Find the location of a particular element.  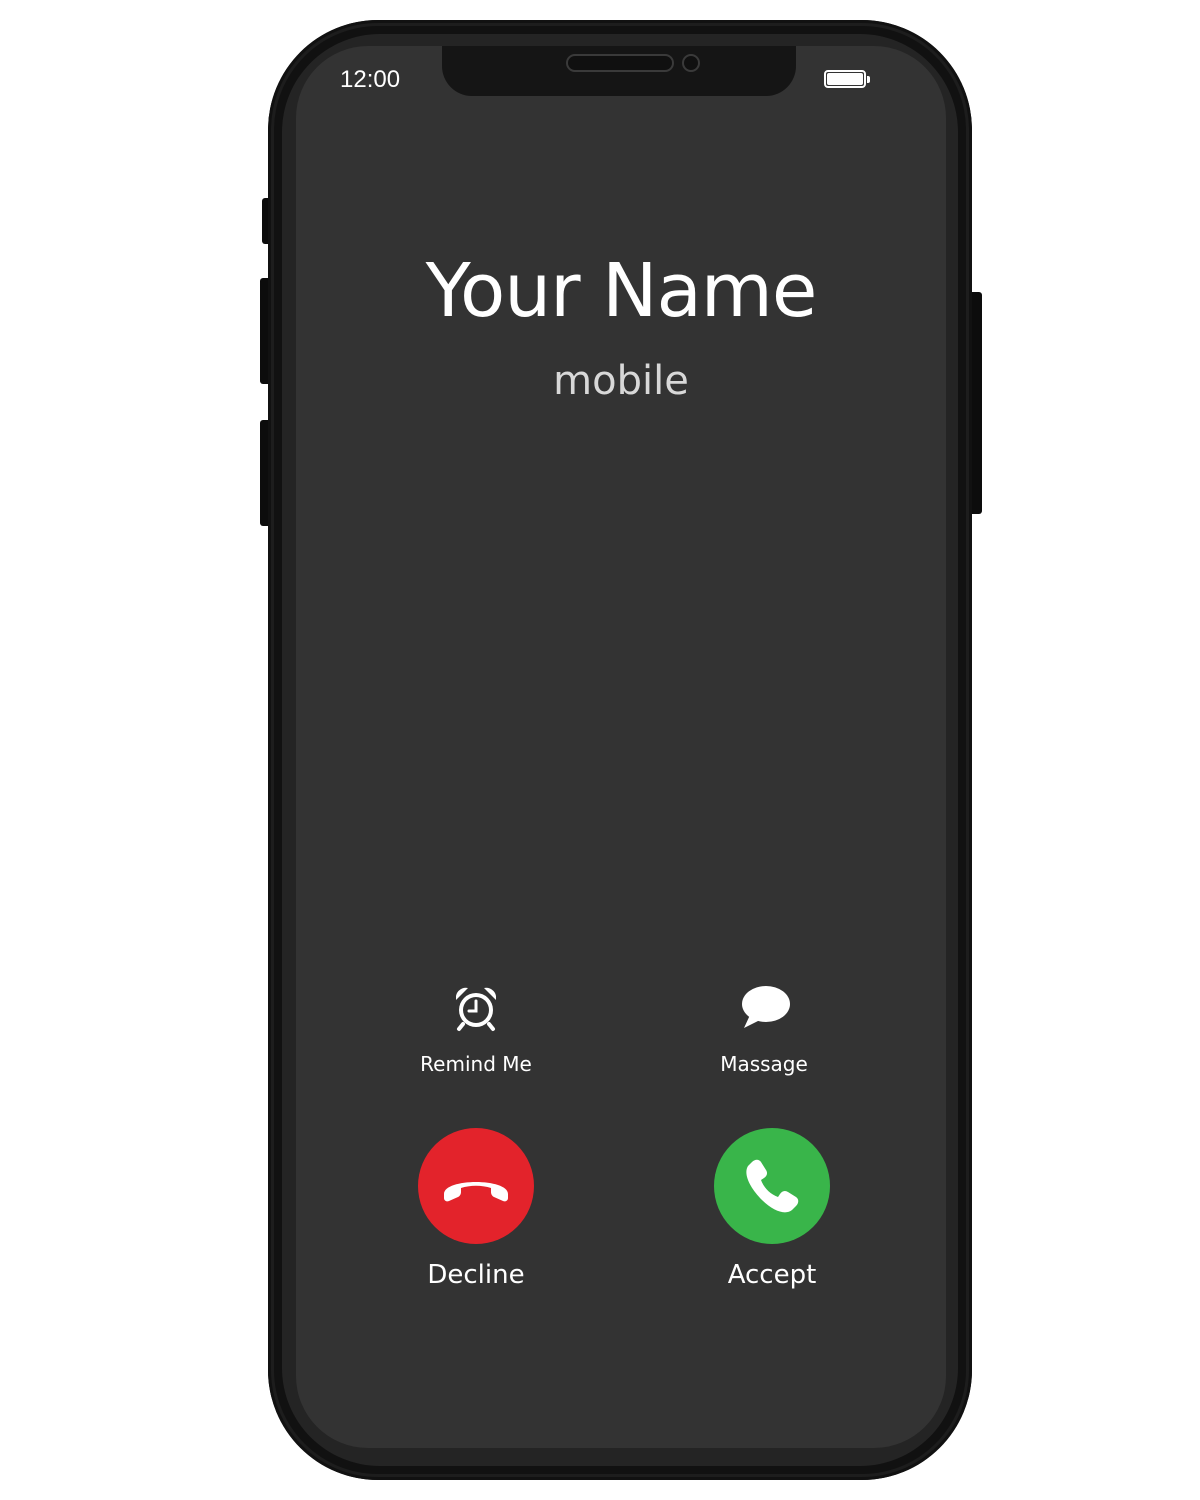

decline-button is located at coordinates (476, 1186).